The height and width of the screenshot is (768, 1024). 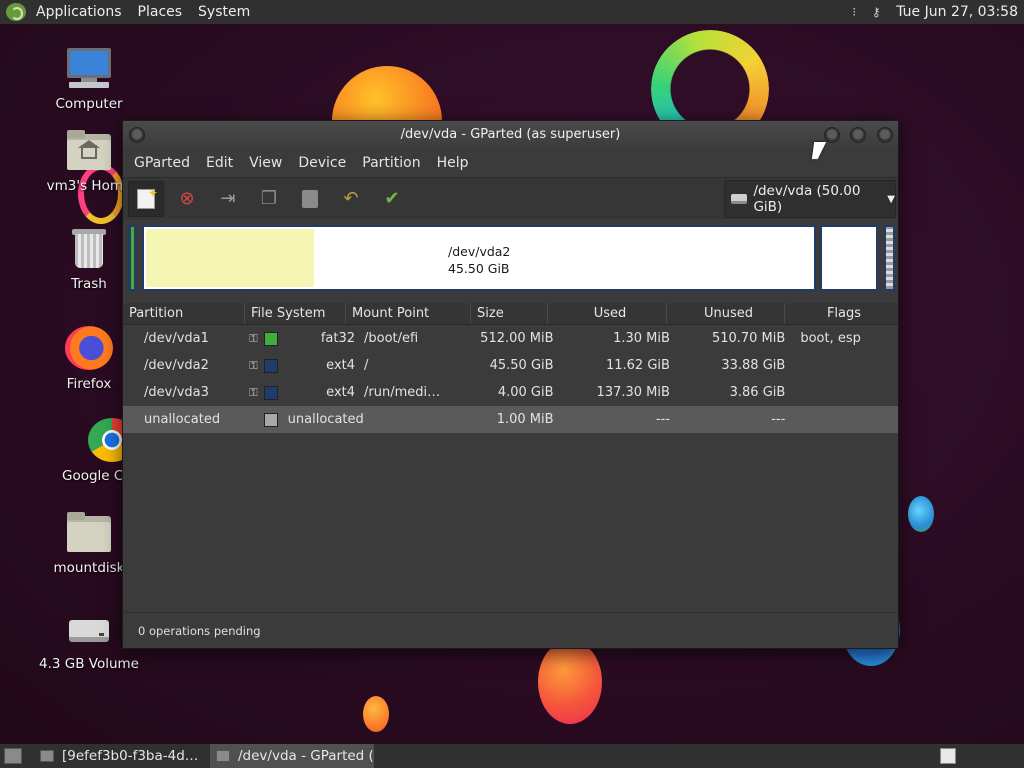 I want to click on show-desktop-button, so click(x=13, y=756).